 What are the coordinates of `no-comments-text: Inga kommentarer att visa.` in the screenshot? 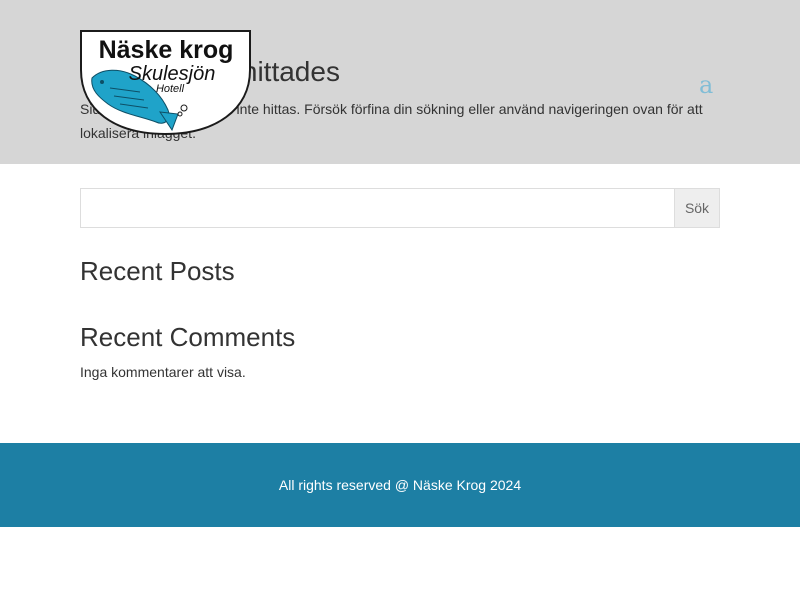 It's located at (163, 372).